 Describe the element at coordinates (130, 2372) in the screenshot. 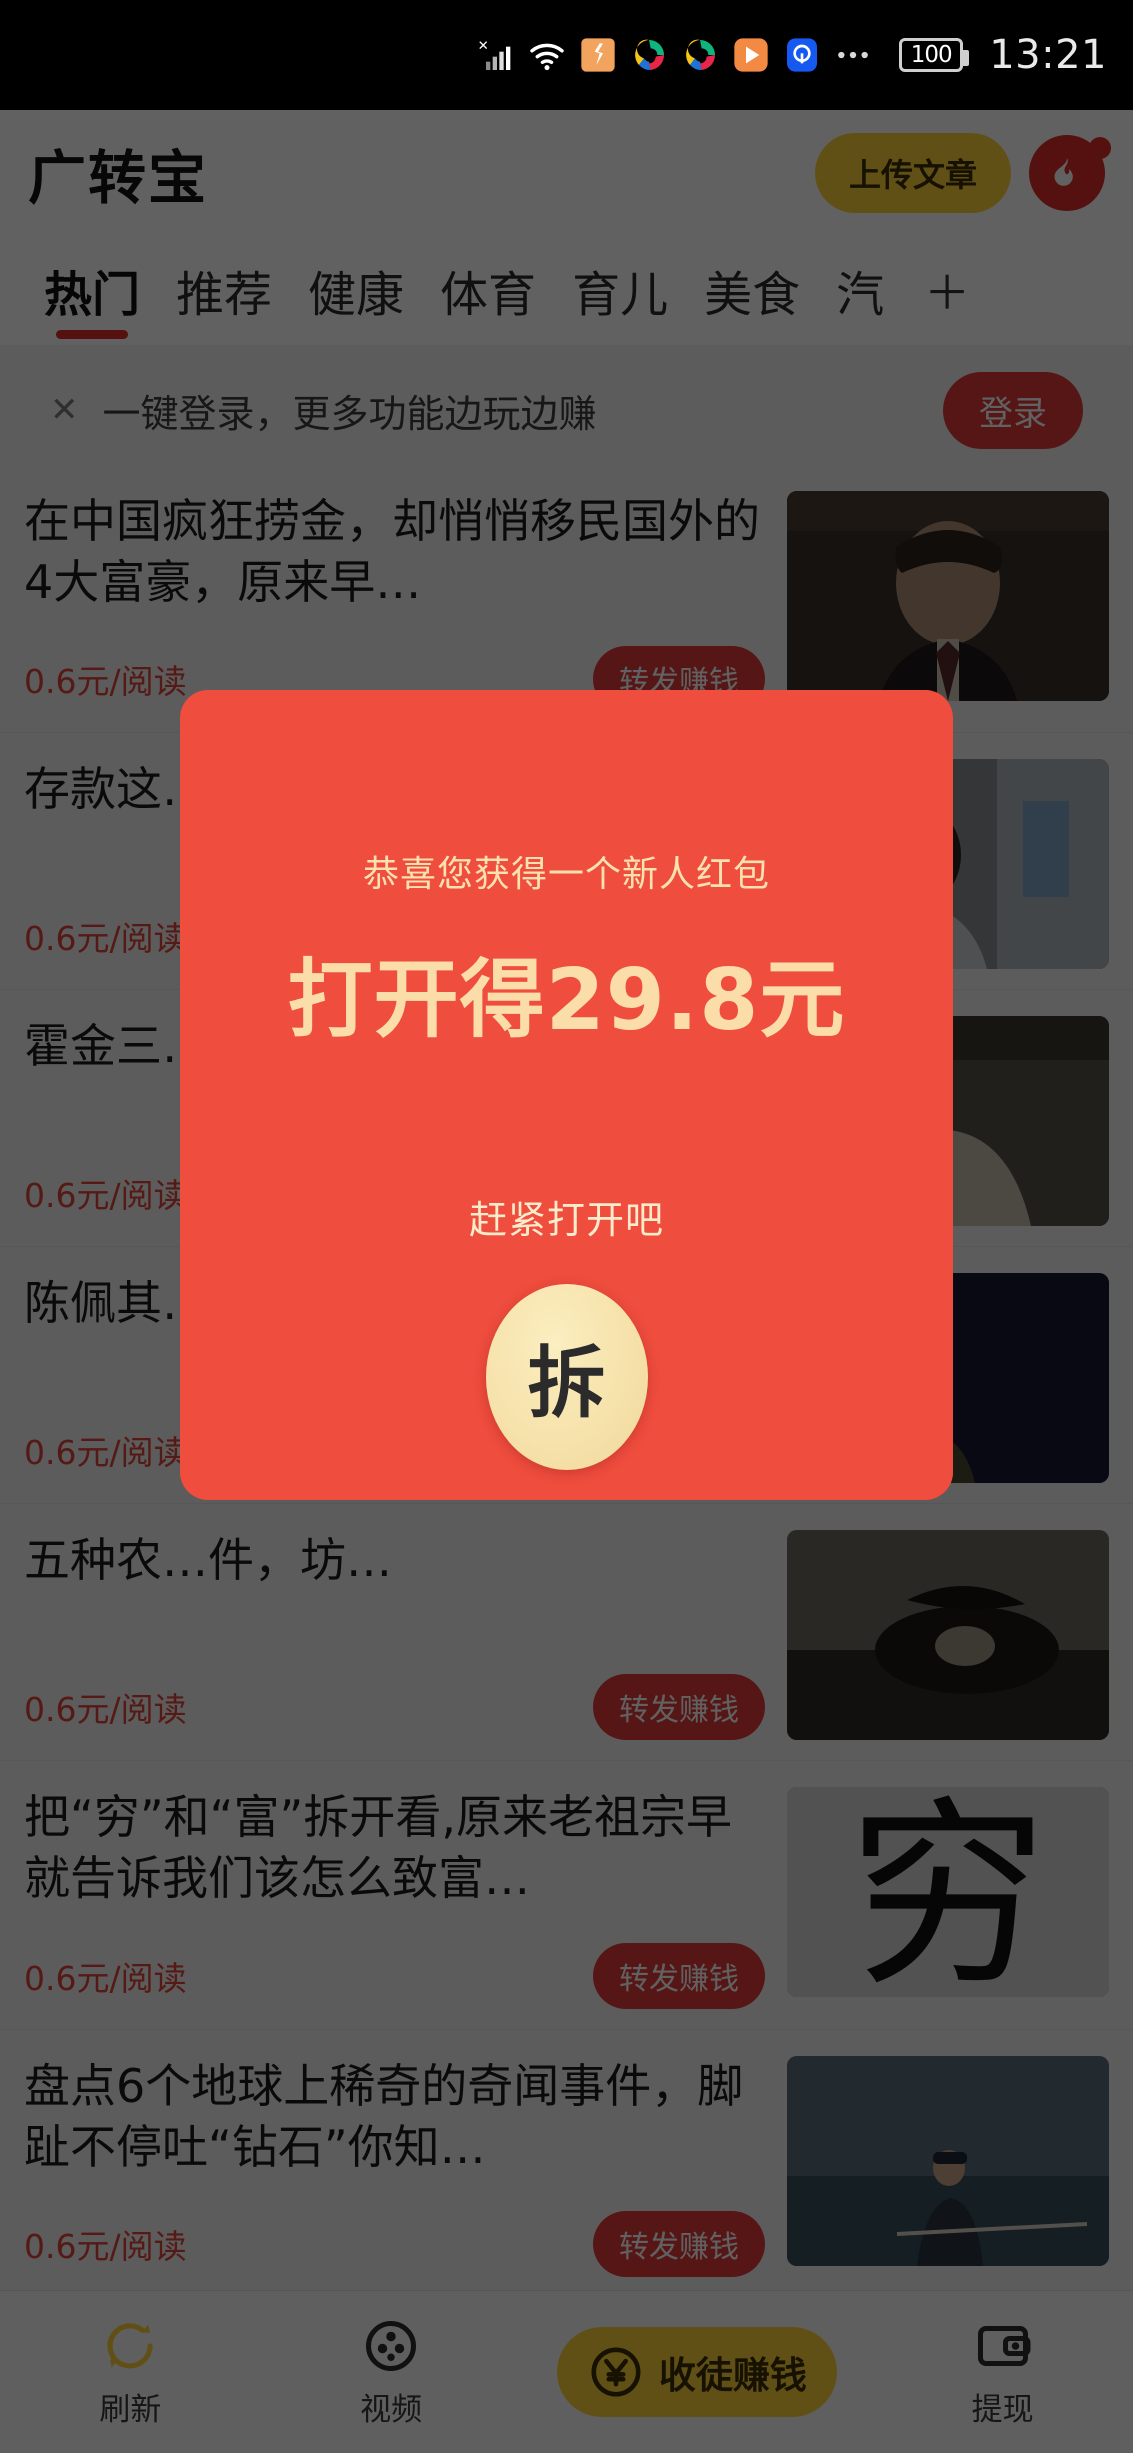

I see `nav-item-refresh: 刷新` at that location.